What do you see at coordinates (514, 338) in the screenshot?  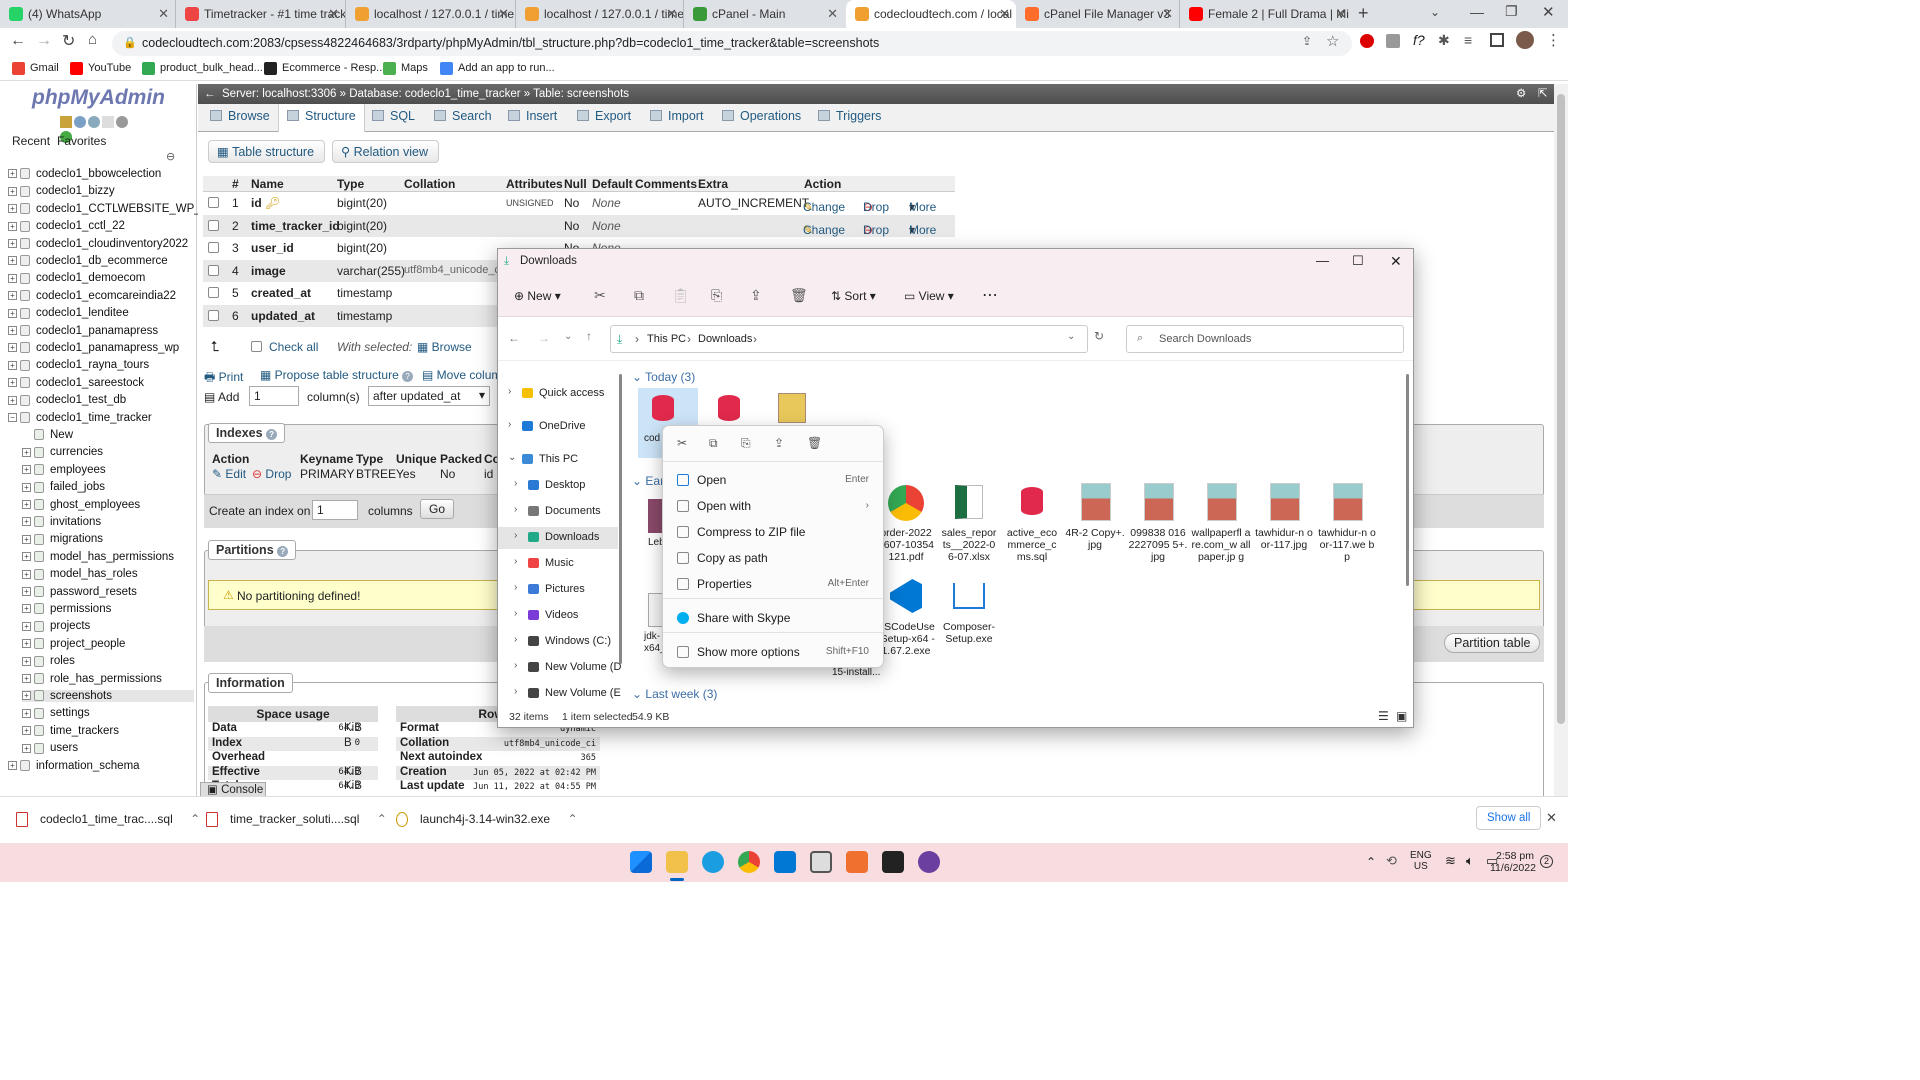 I see `back-icon: ←` at bounding box center [514, 338].